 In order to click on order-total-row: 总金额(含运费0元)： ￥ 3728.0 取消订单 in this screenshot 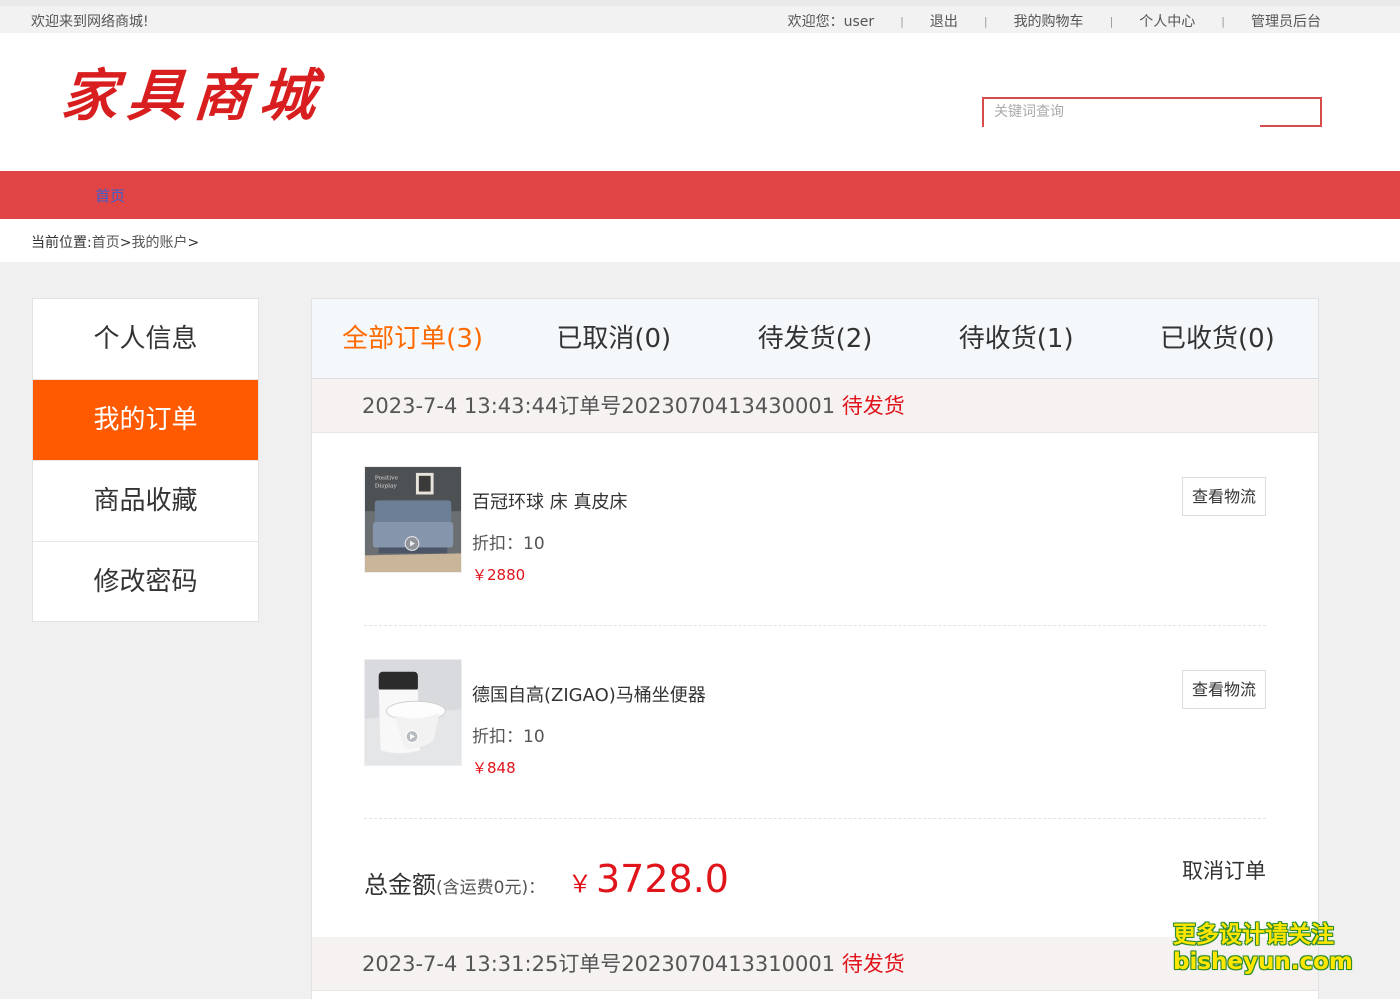, I will do `click(815, 878)`.